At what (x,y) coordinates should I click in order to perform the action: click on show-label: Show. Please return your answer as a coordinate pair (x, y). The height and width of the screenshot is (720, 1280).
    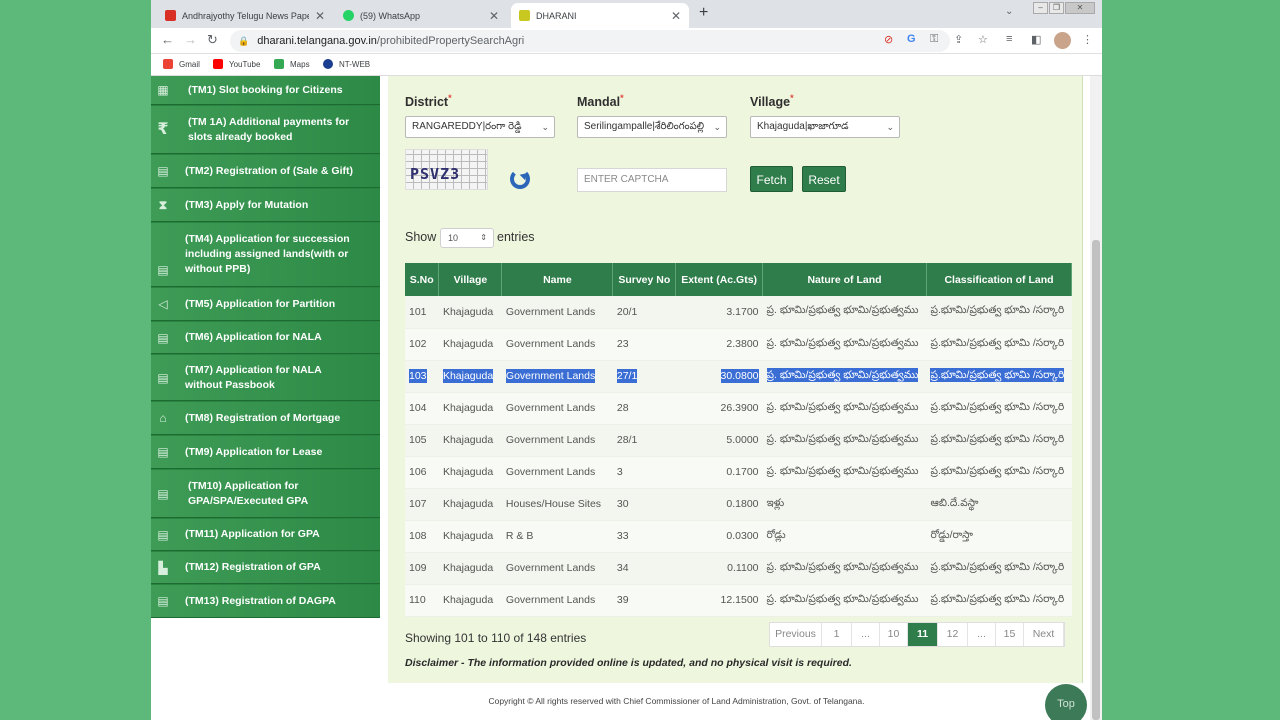
    Looking at the image, I should click on (421, 237).